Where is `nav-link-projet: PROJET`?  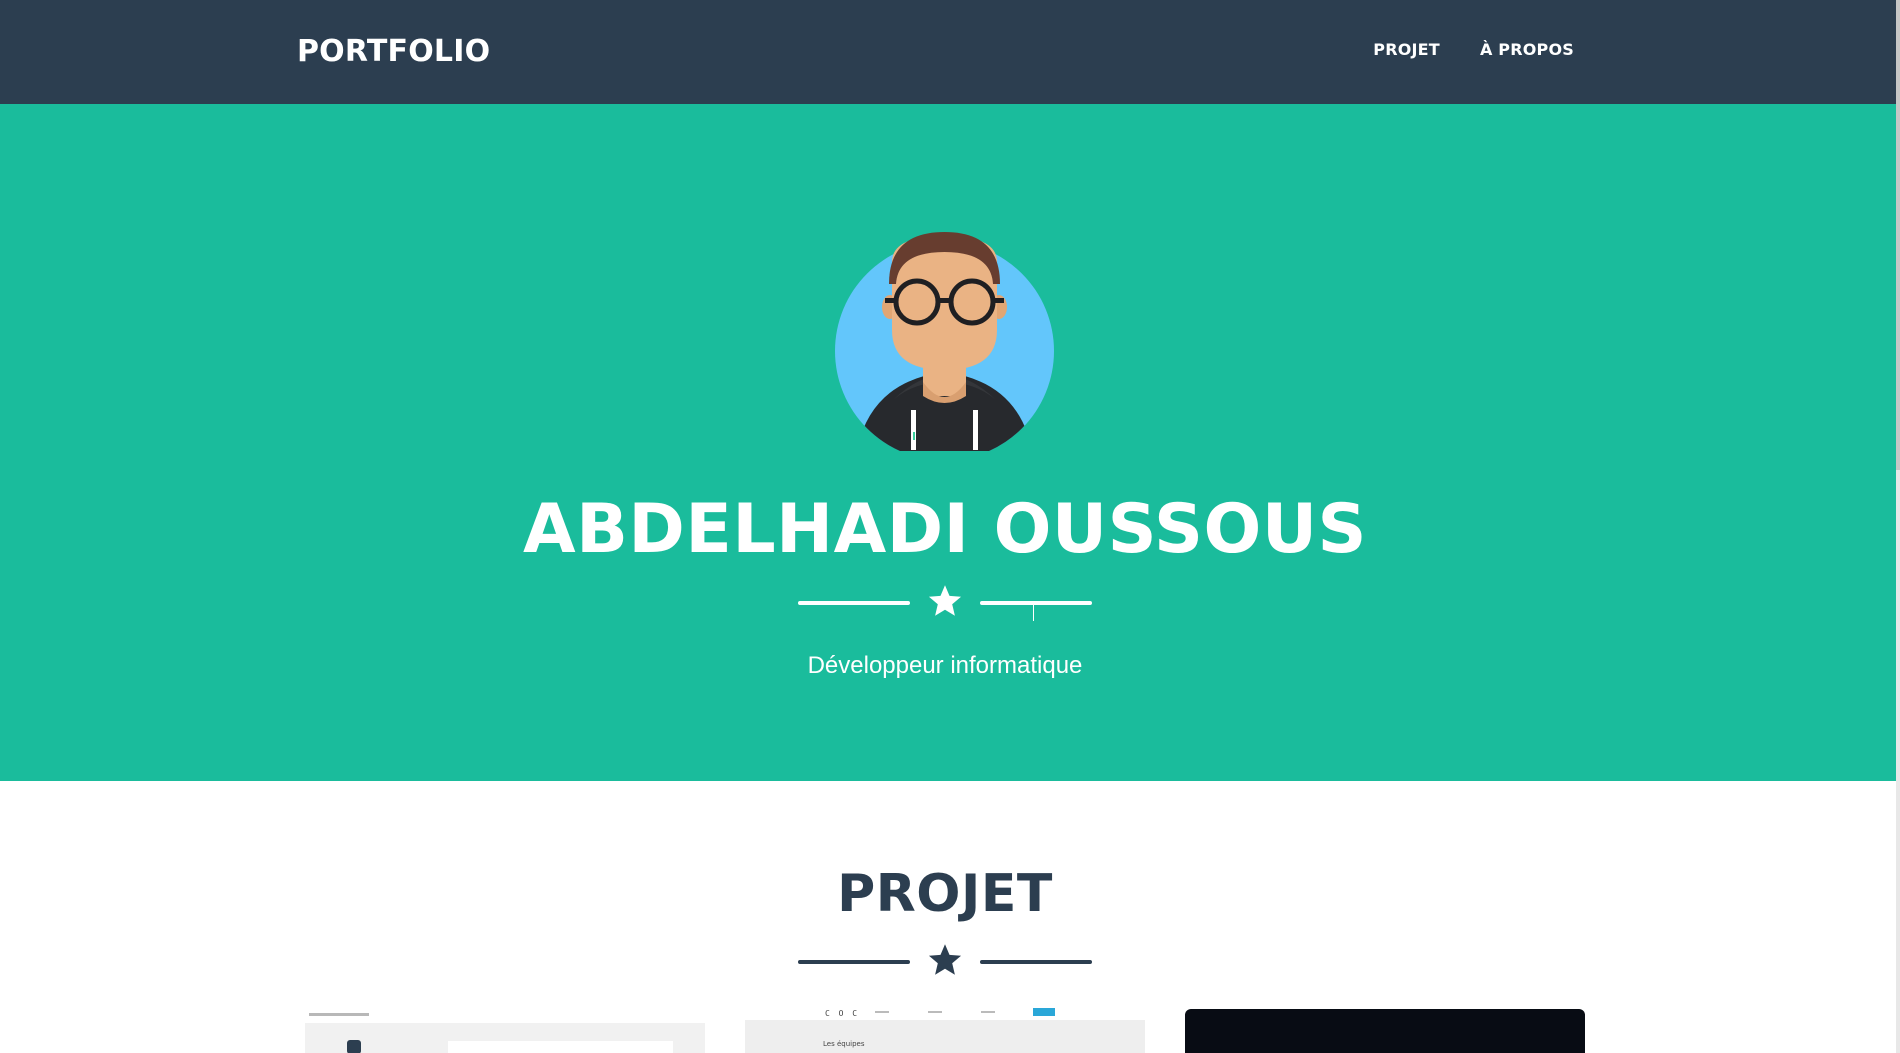 nav-link-projet: PROJET is located at coordinates (1406, 49).